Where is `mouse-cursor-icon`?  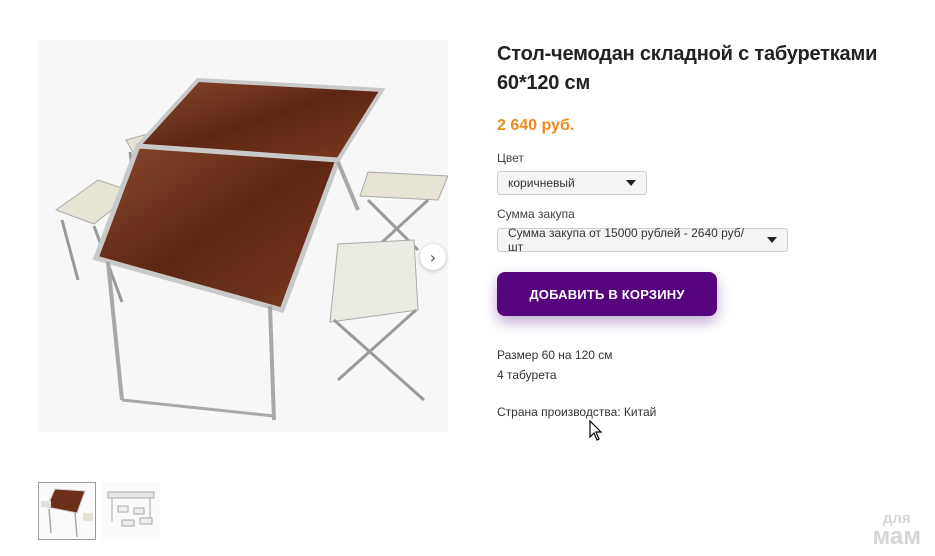 mouse-cursor-icon is located at coordinates (596, 433).